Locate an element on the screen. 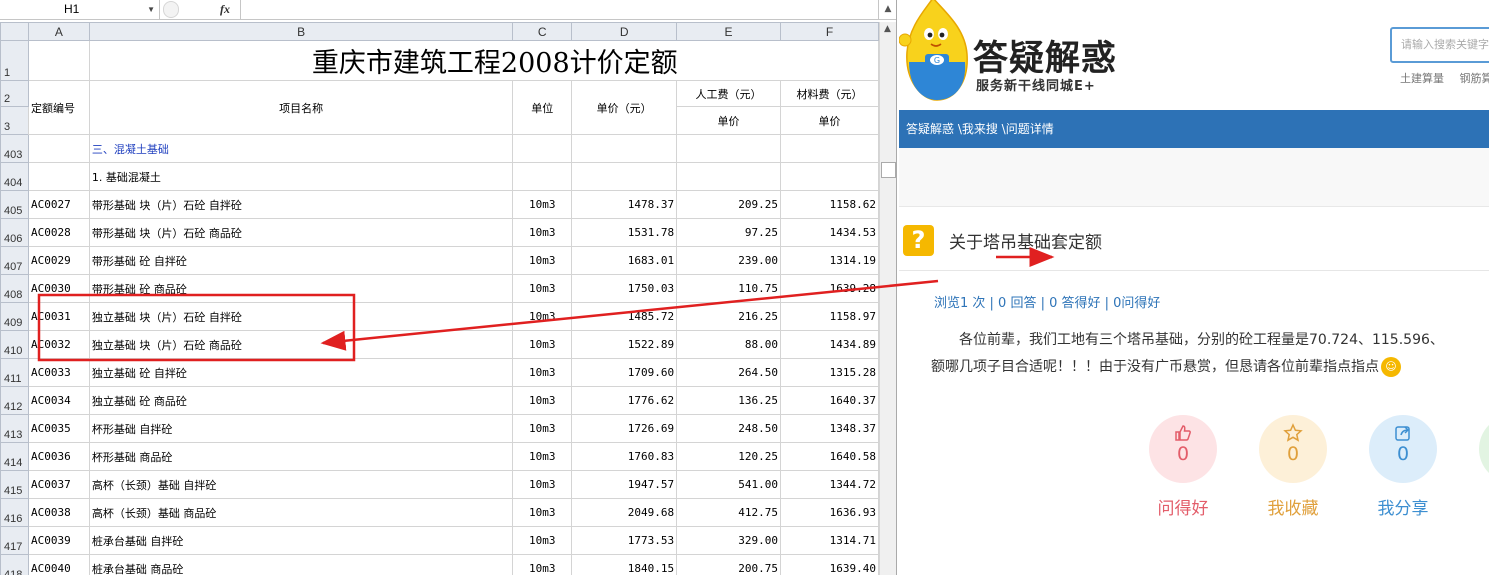  row-header: 408 is located at coordinates (14, 288).